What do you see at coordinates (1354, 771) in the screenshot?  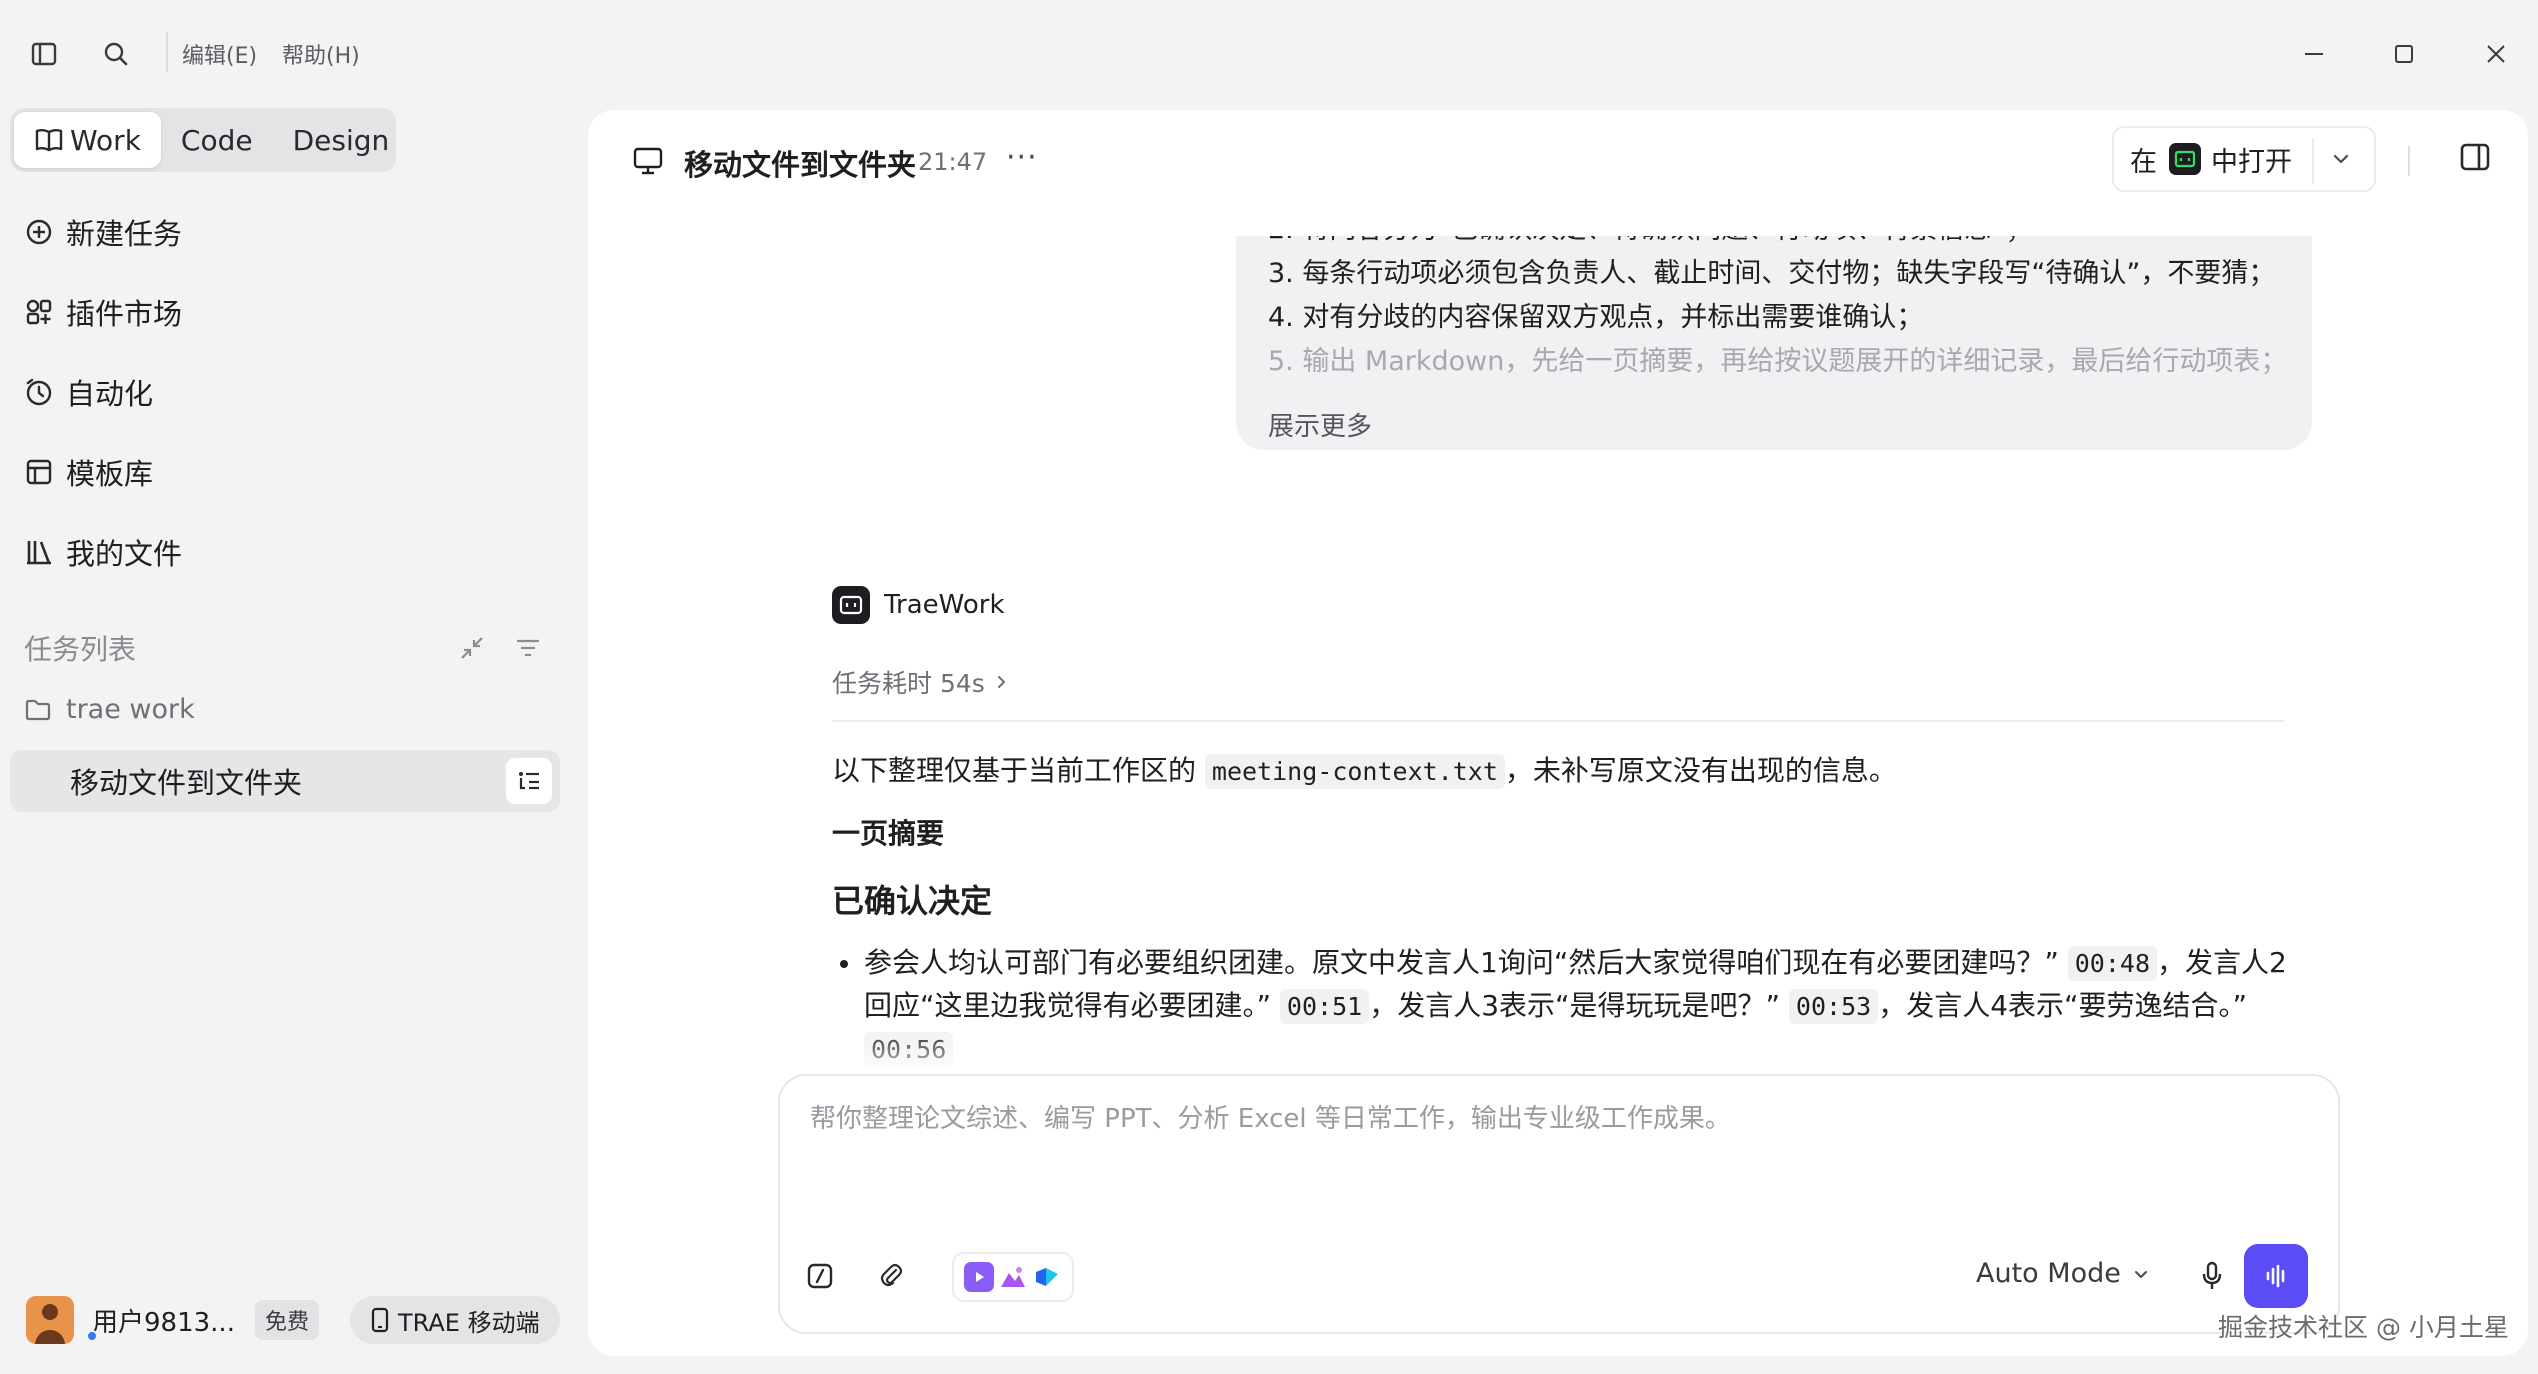 I see `inline-code-filename: meeting-context.txt` at bounding box center [1354, 771].